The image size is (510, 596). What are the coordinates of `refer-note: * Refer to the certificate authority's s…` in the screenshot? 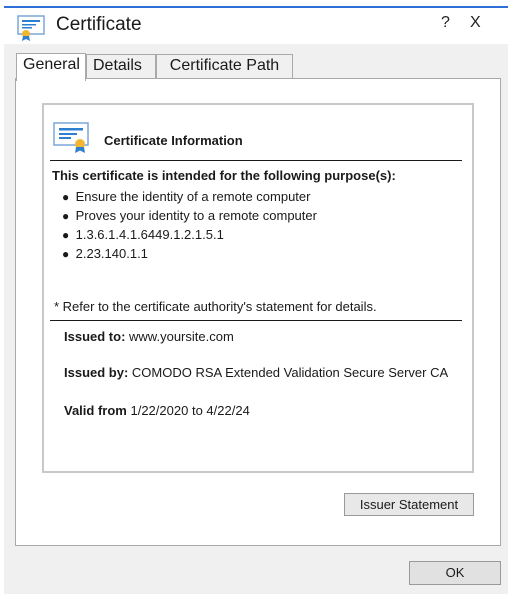 It's located at (215, 306).